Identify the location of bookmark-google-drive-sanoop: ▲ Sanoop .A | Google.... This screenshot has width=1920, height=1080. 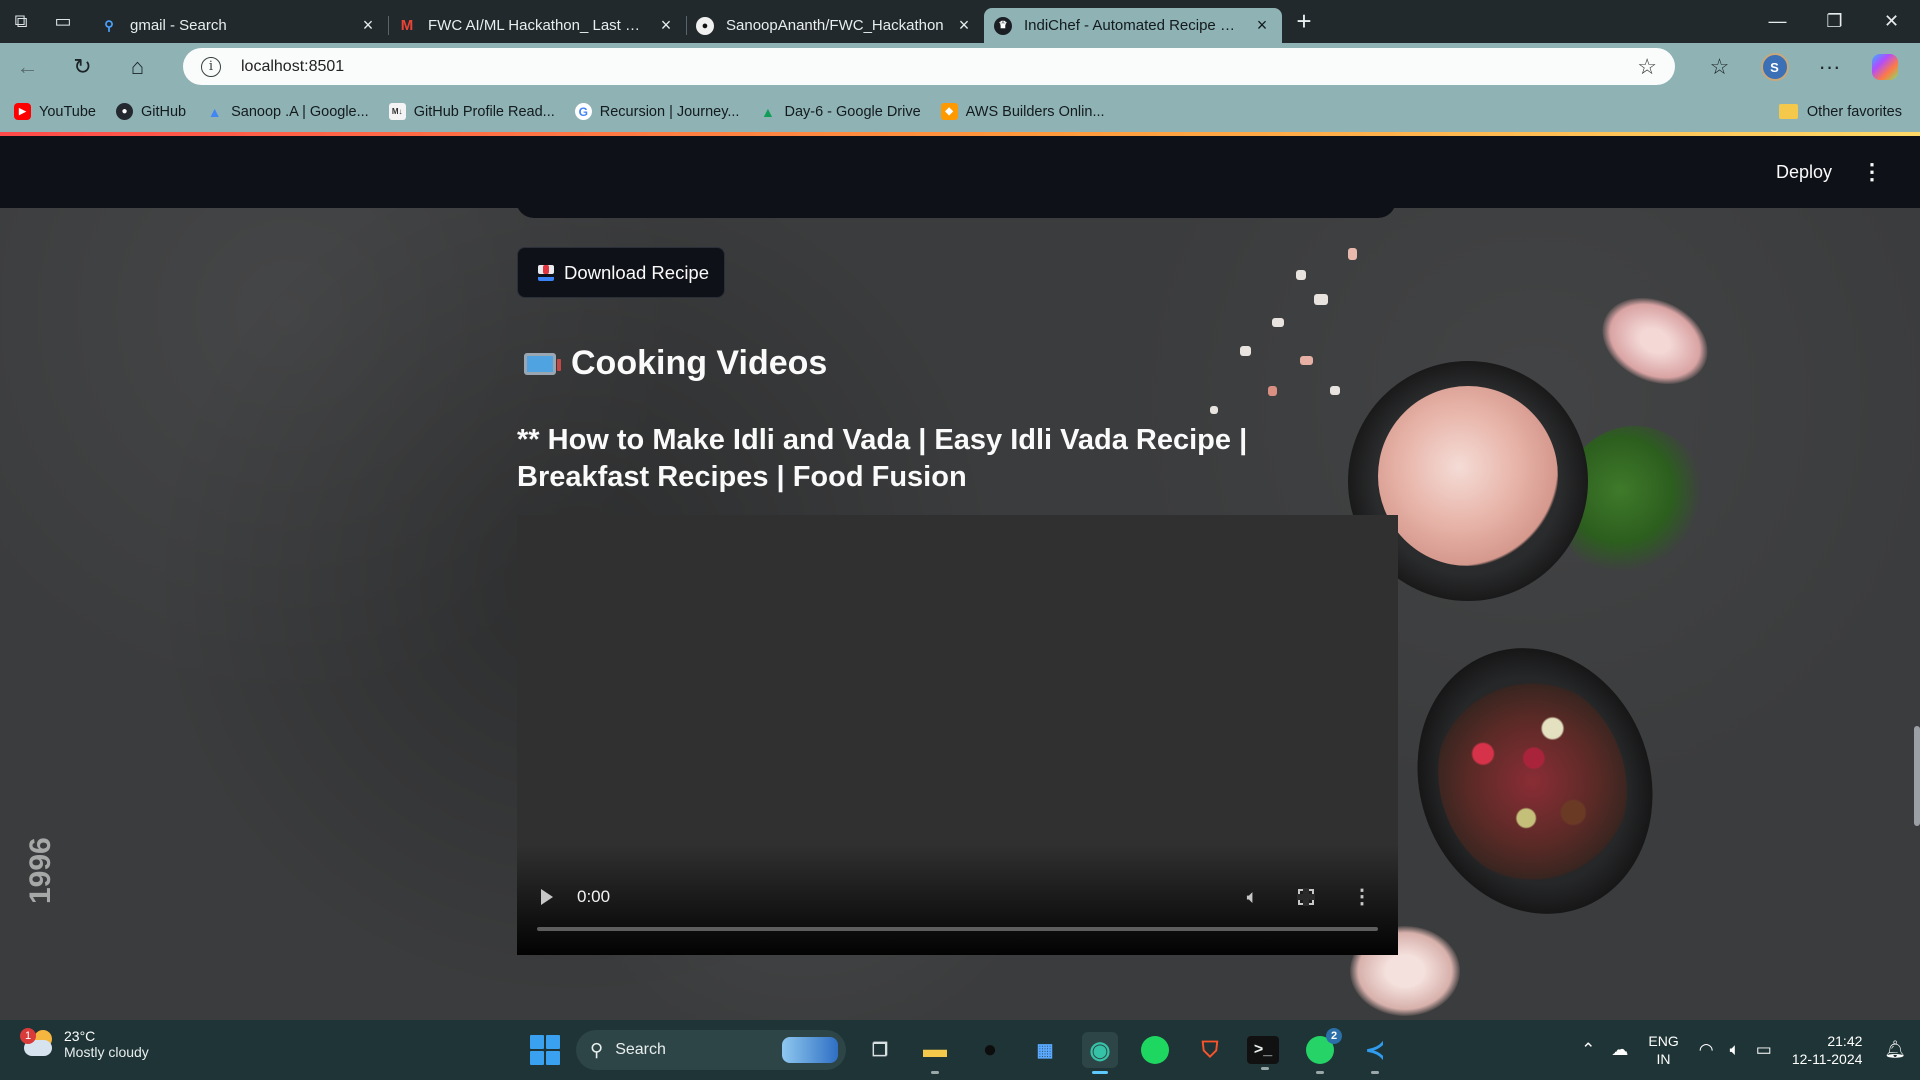
(287, 111).